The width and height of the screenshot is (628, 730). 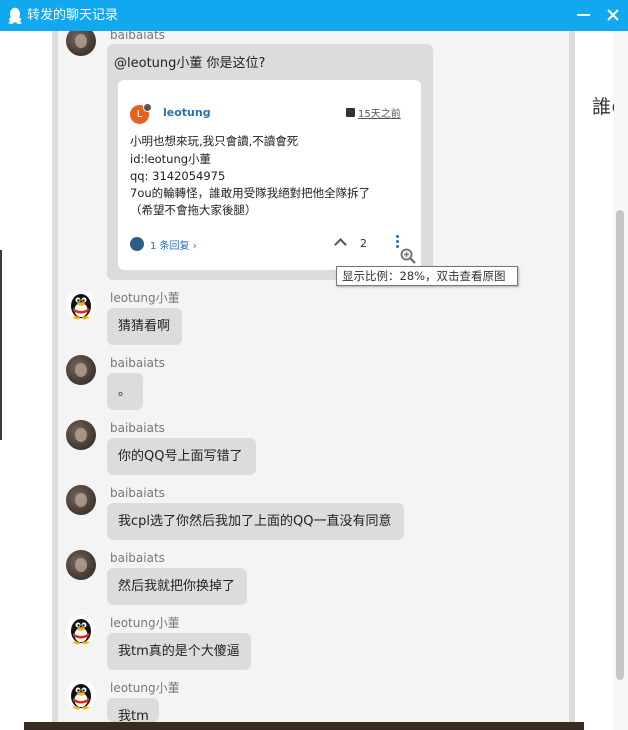 I want to click on message-bubble: 我tm真的是个大傻逼, so click(x=179, y=651).